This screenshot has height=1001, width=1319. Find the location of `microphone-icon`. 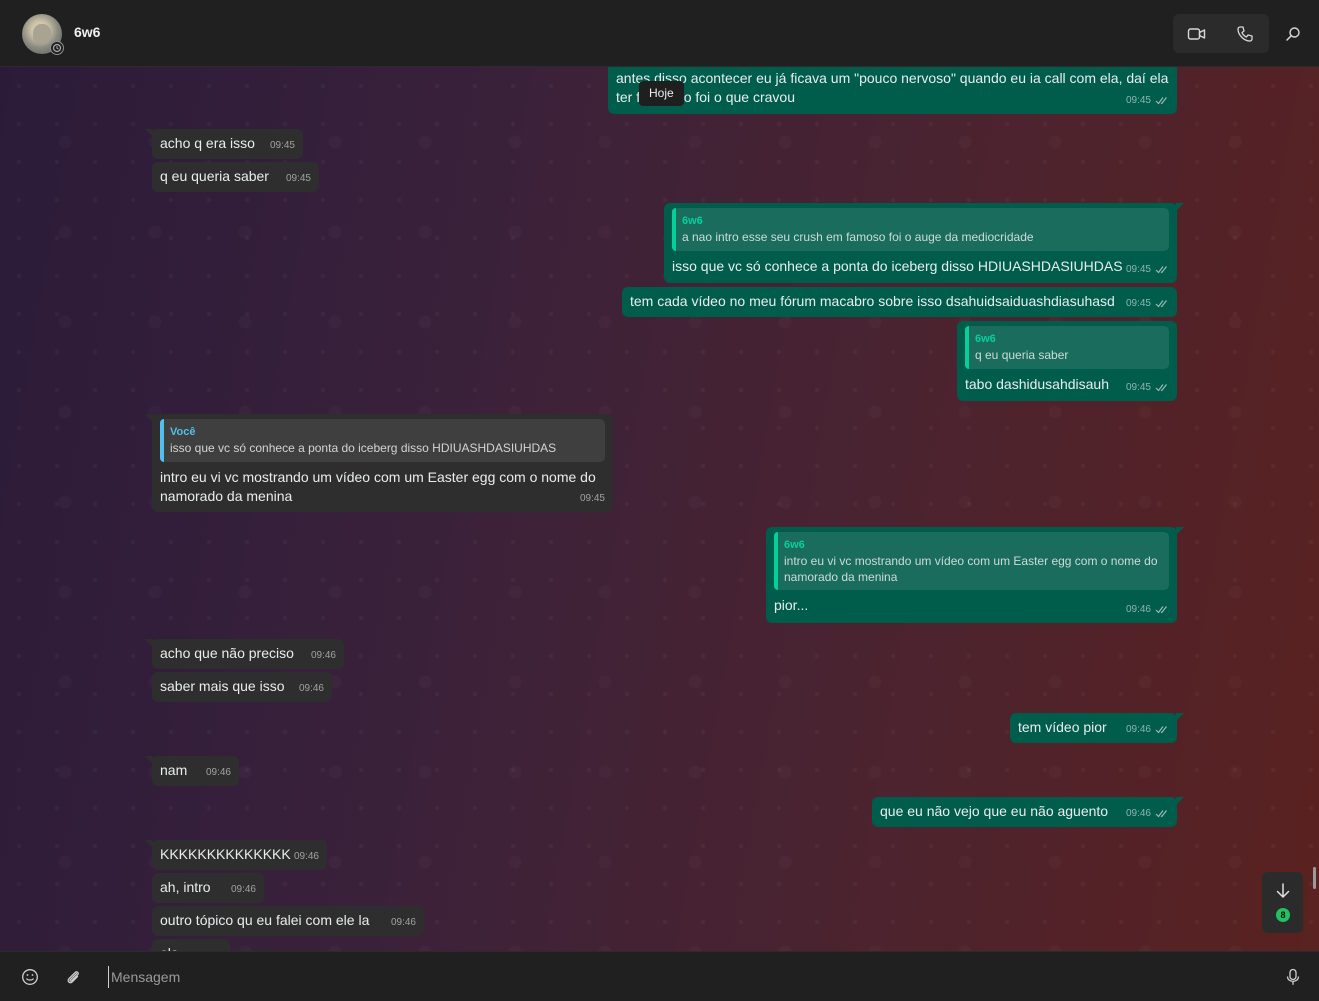

microphone-icon is located at coordinates (1293, 976).